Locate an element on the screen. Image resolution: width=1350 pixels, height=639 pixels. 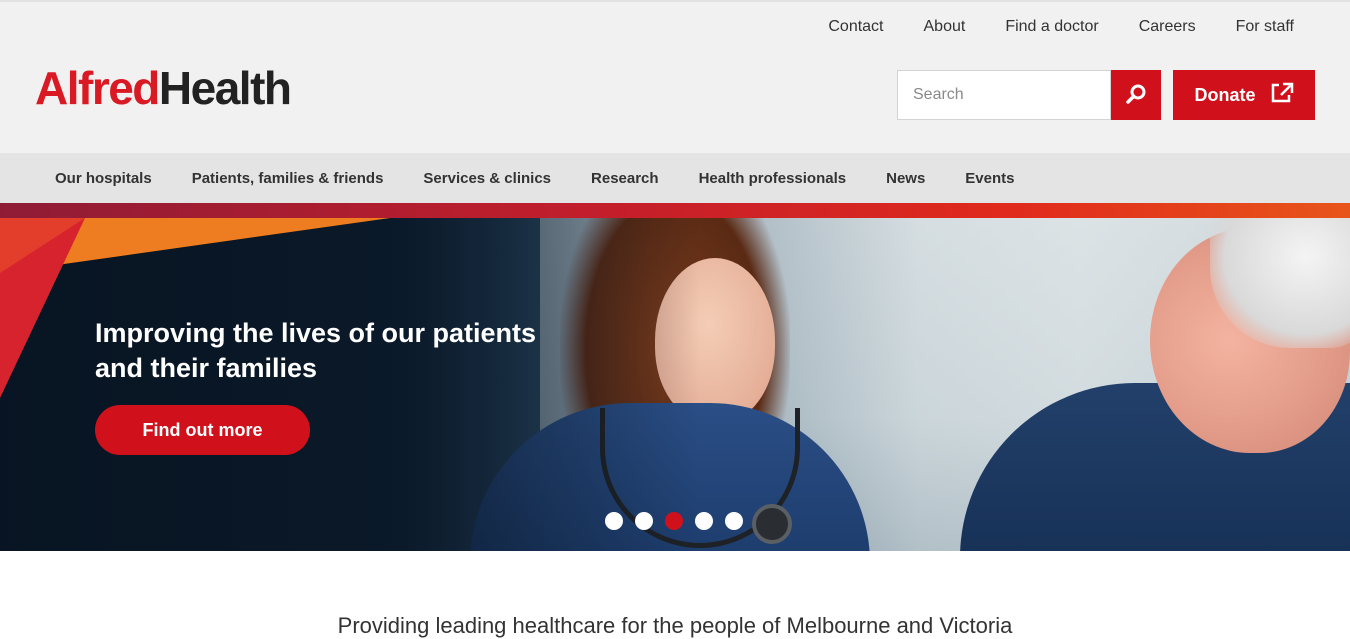
carousel-dot-active is located at coordinates (674, 521).